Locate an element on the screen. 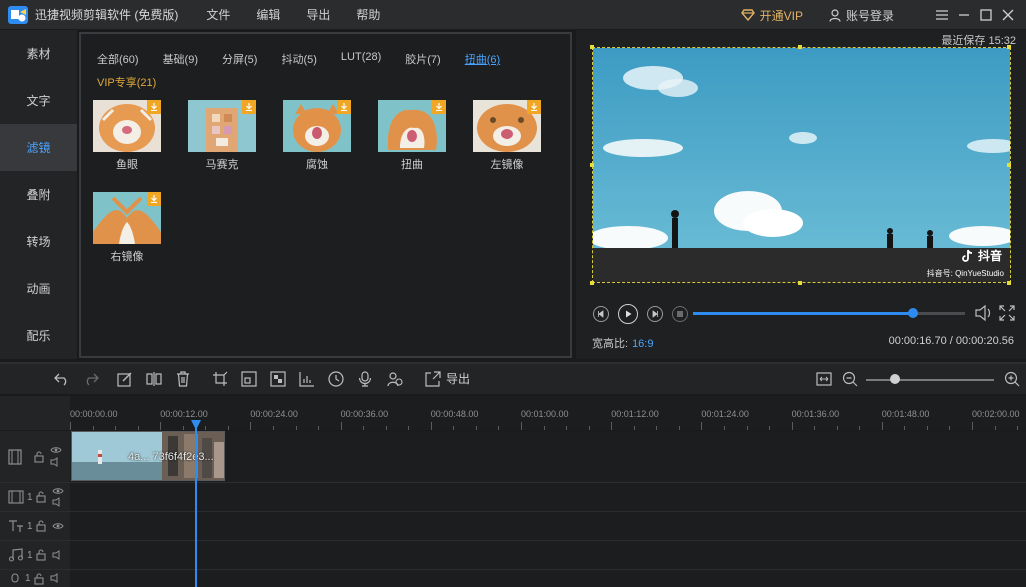 The image size is (1026, 587). timecode: 00:00:16.70 / 00:00:20.56 is located at coordinates (951, 341).